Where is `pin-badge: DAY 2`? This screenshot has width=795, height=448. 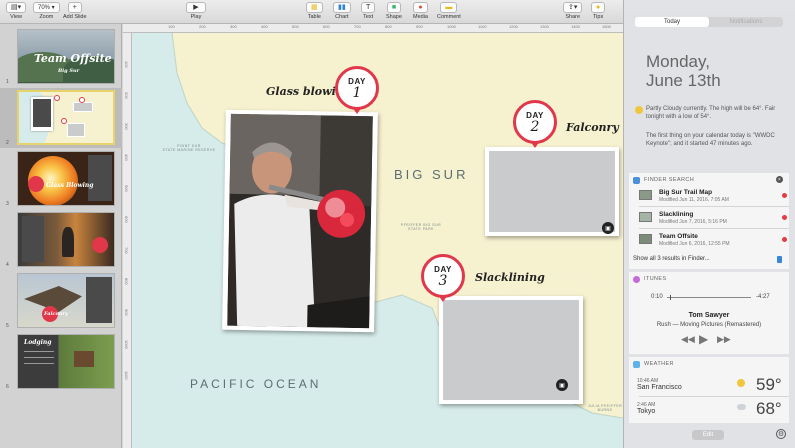
pin-badge: DAY 2 is located at coordinates (535, 122).